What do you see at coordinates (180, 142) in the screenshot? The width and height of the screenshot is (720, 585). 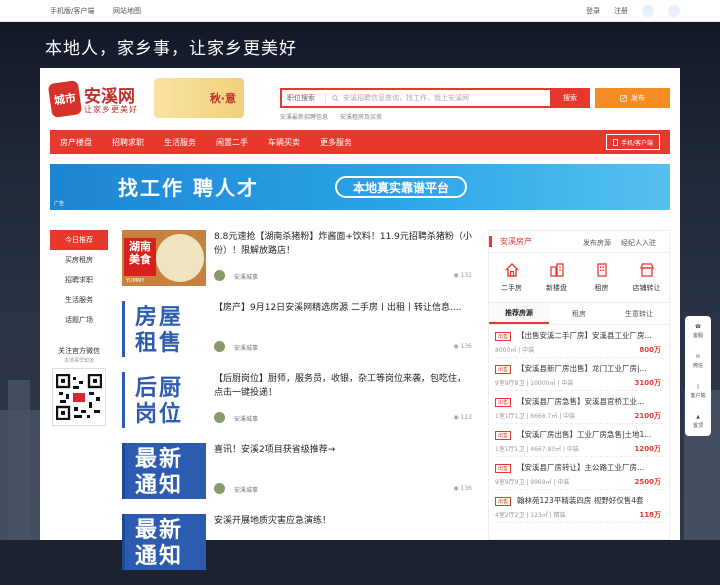 I see `nav-item: 生活服务` at bounding box center [180, 142].